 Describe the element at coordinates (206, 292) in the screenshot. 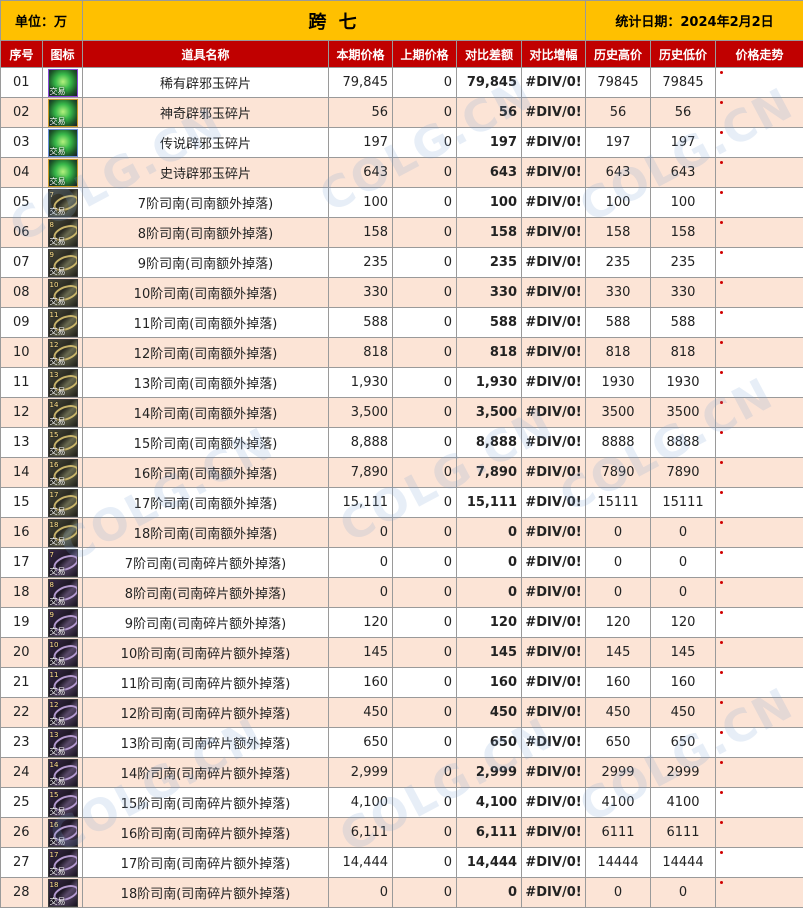

I see `cell-item-name: 10阶司南(司南额外掉落)` at that location.